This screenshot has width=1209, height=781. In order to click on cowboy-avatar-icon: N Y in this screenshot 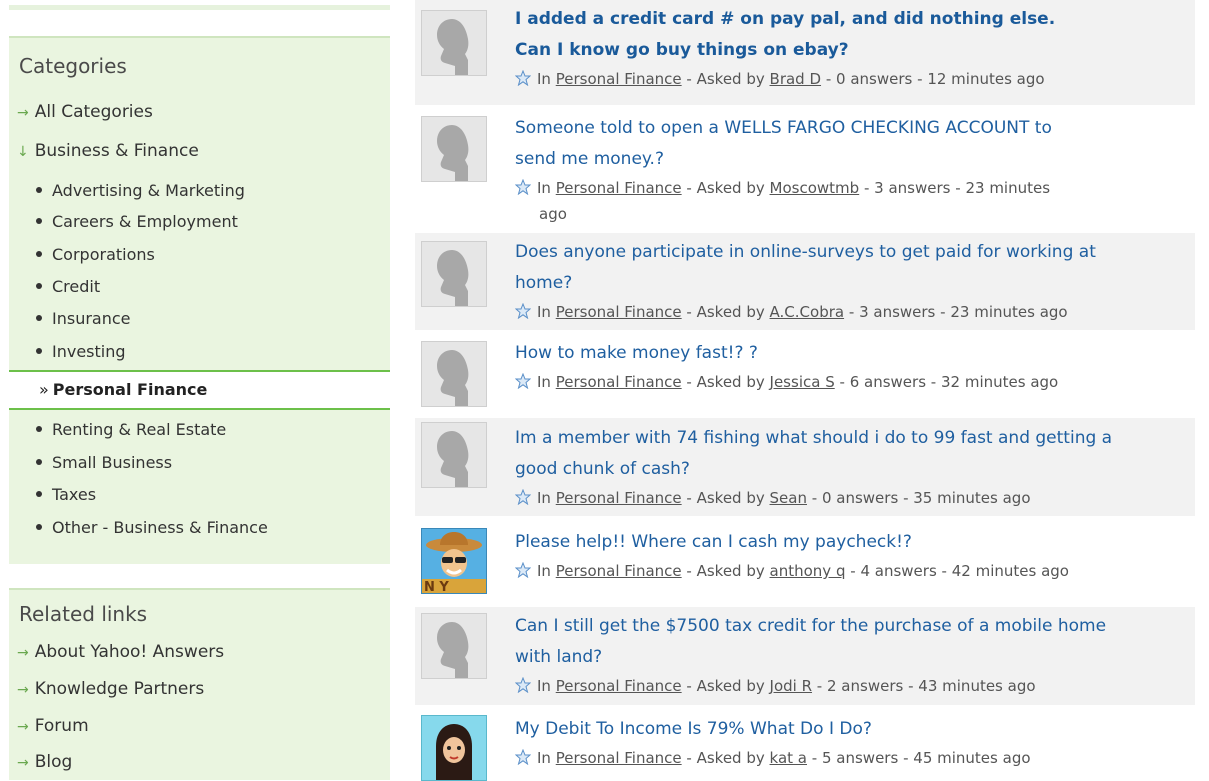, I will do `click(454, 561)`.